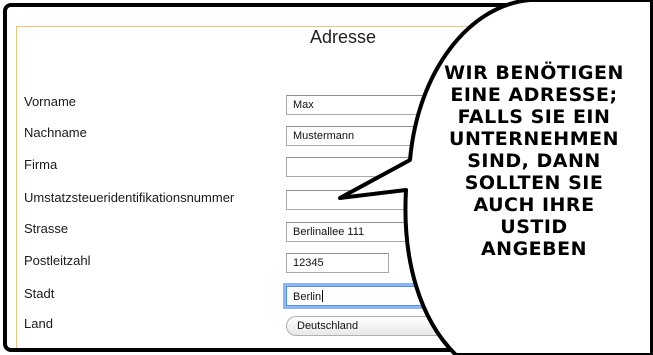 Image resolution: width=653 pixels, height=355 pixels. What do you see at coordinates (534, 95) in the screenshot?
I see `bubble-line: eine Adresse;` at bounding box center [534, 95].